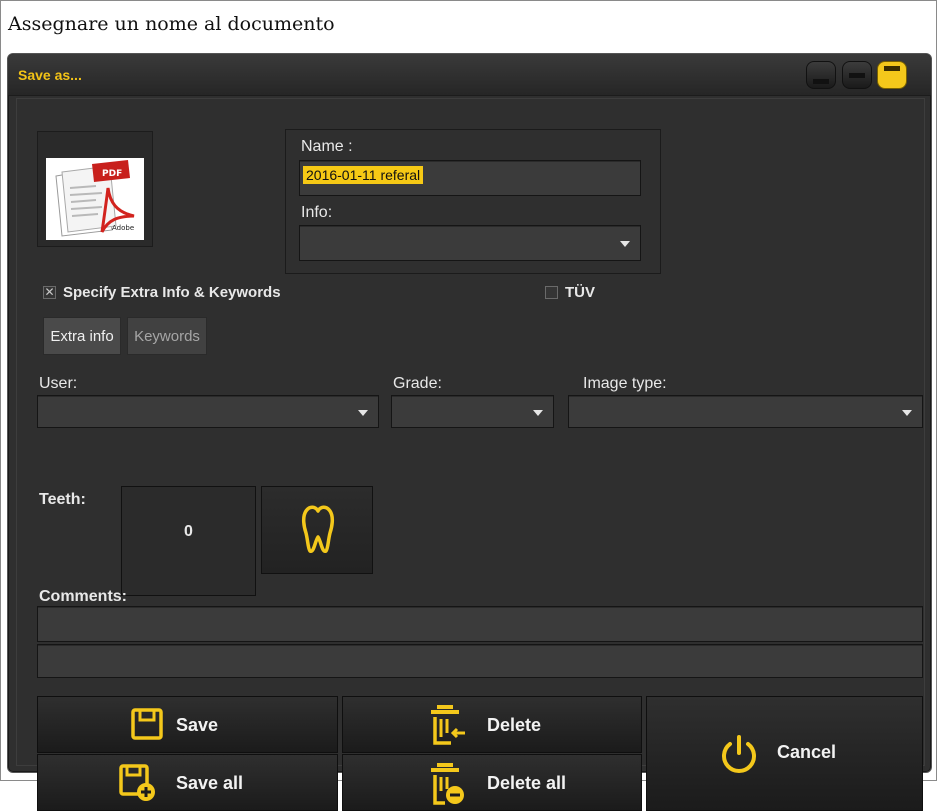 Image resolution: width=937 pixels, height=811 pixels. Describe the element at coordinates (473, 201) in the screenshot. I see `name-info-group: Name : 2016-01-11 referal Info:` at that location.